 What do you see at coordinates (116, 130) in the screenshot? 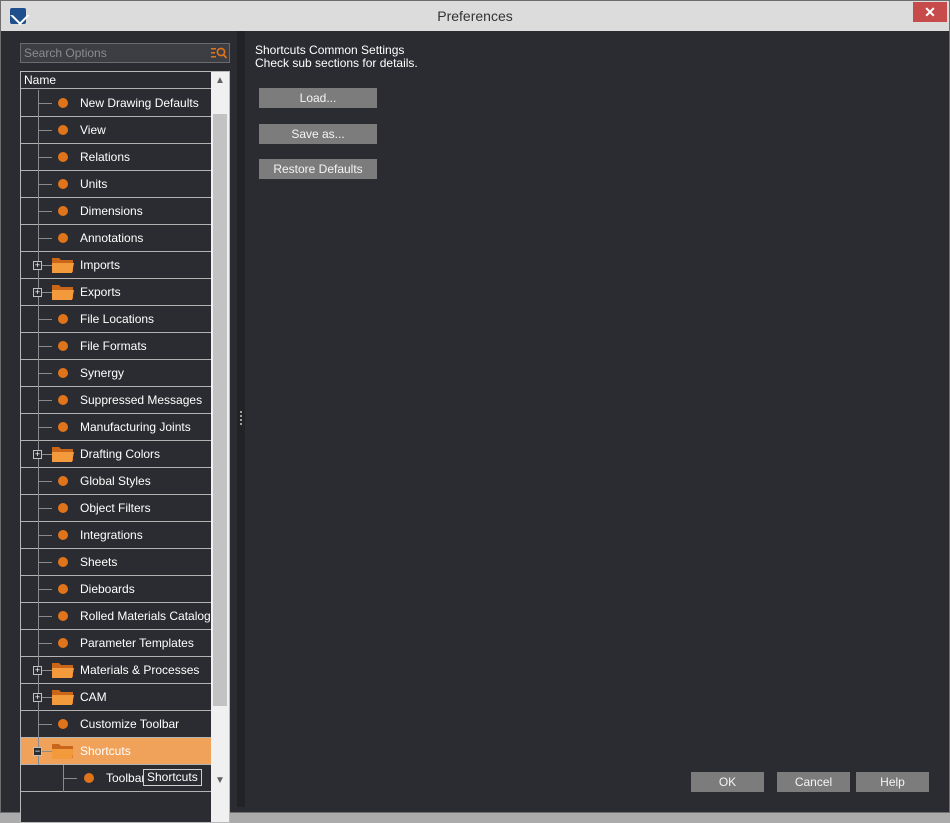
I see `tree-item: View` at bounding box center [116, 130].